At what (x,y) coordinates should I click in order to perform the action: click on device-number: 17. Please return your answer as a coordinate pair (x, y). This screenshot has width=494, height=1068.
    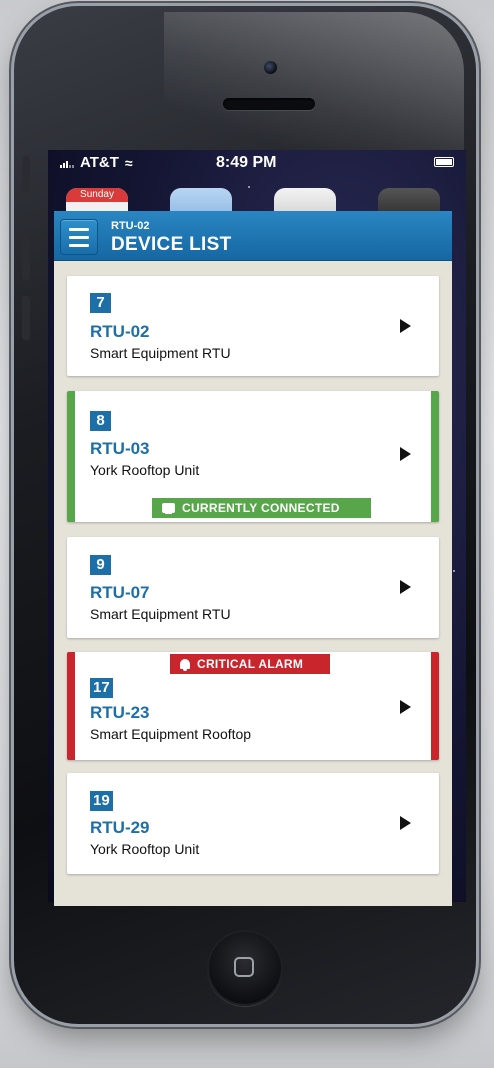
    Looking at the image, I should click on (101, 688).